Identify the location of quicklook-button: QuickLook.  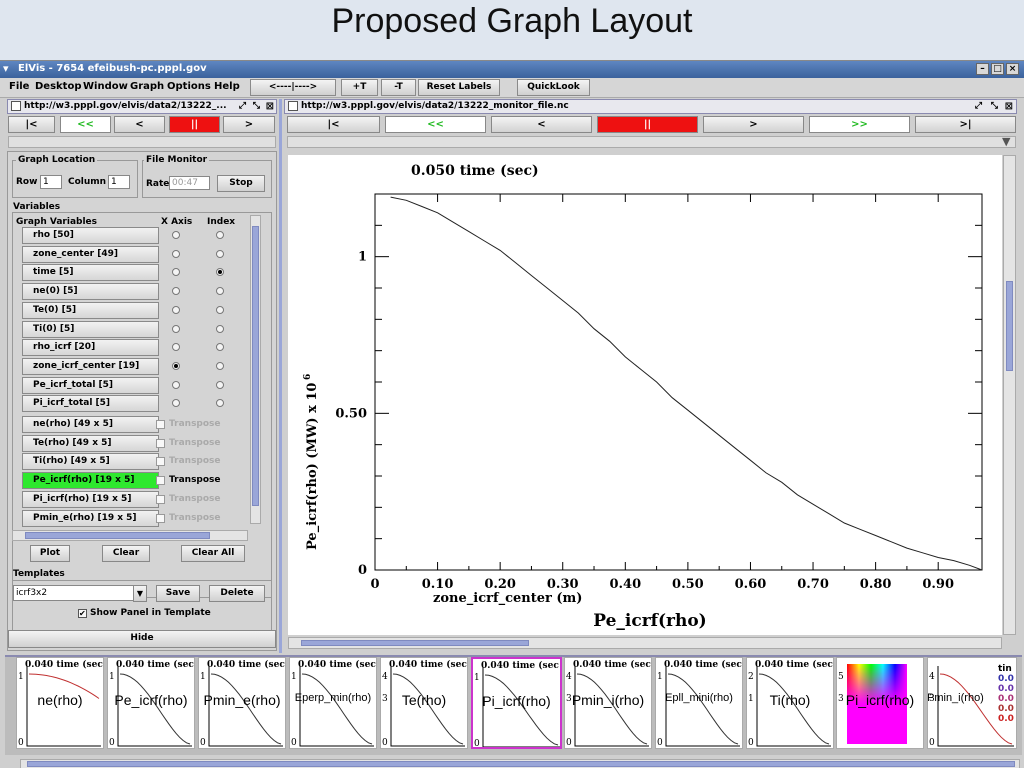
(553, 87).